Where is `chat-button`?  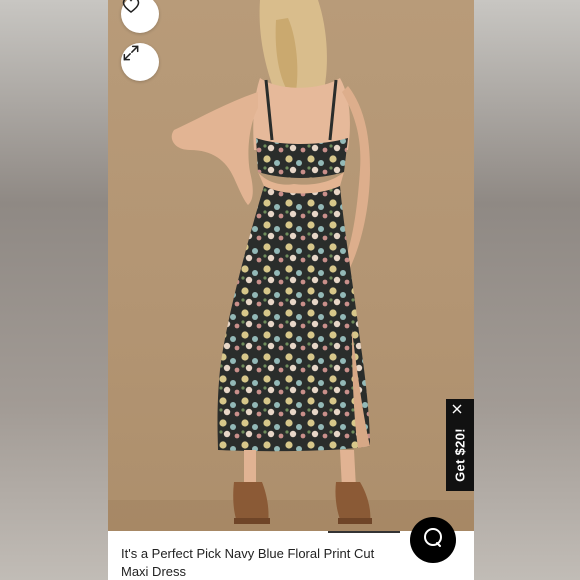
chat-button is located at coordinates (433, 540).